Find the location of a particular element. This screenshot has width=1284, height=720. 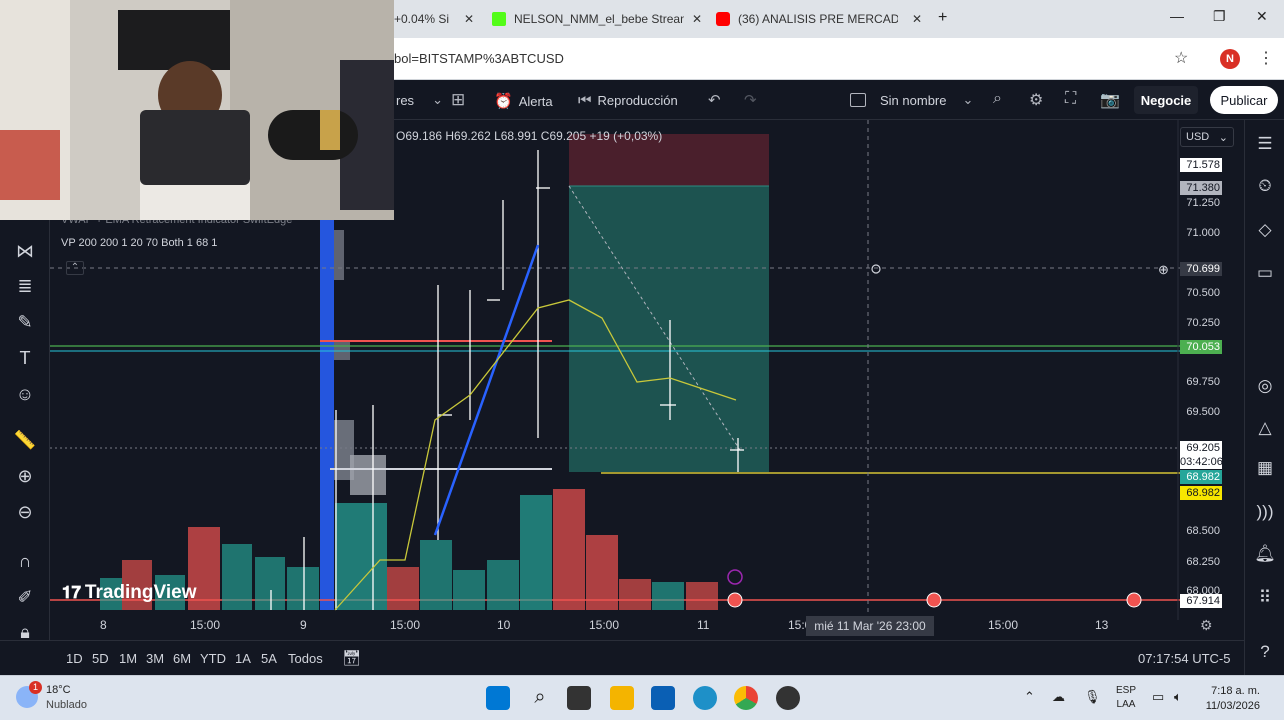

price-tick: 69.750 is located at coordinates (1203, 382).